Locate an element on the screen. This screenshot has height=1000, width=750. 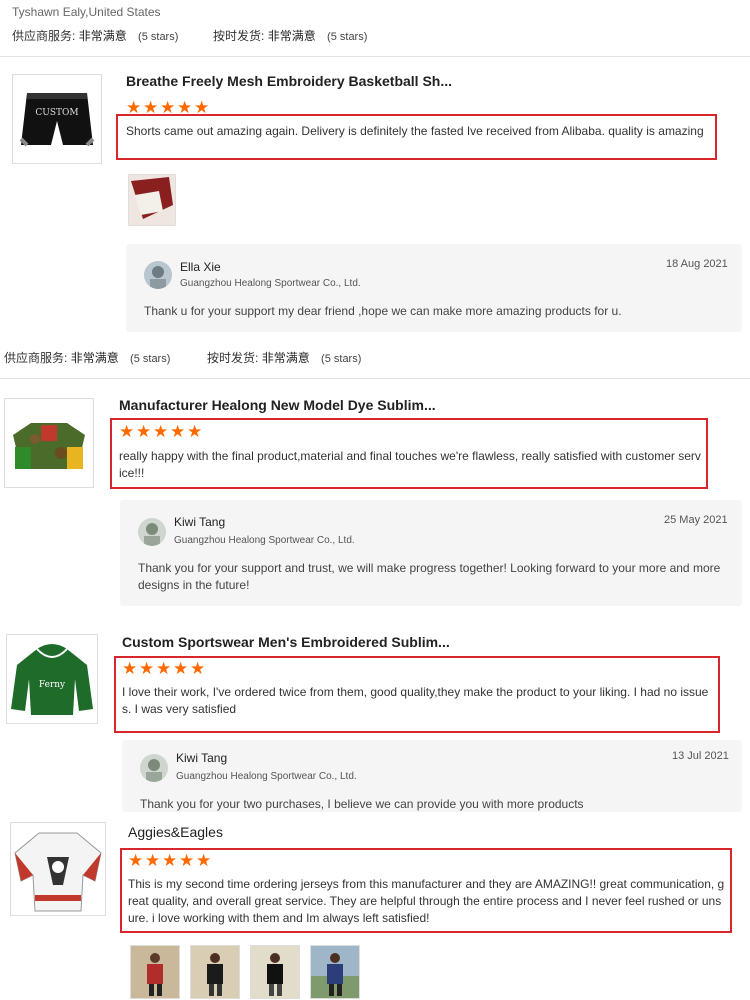
reviewer-name: Aggies&Eagles is located at coordinates (175, 832).